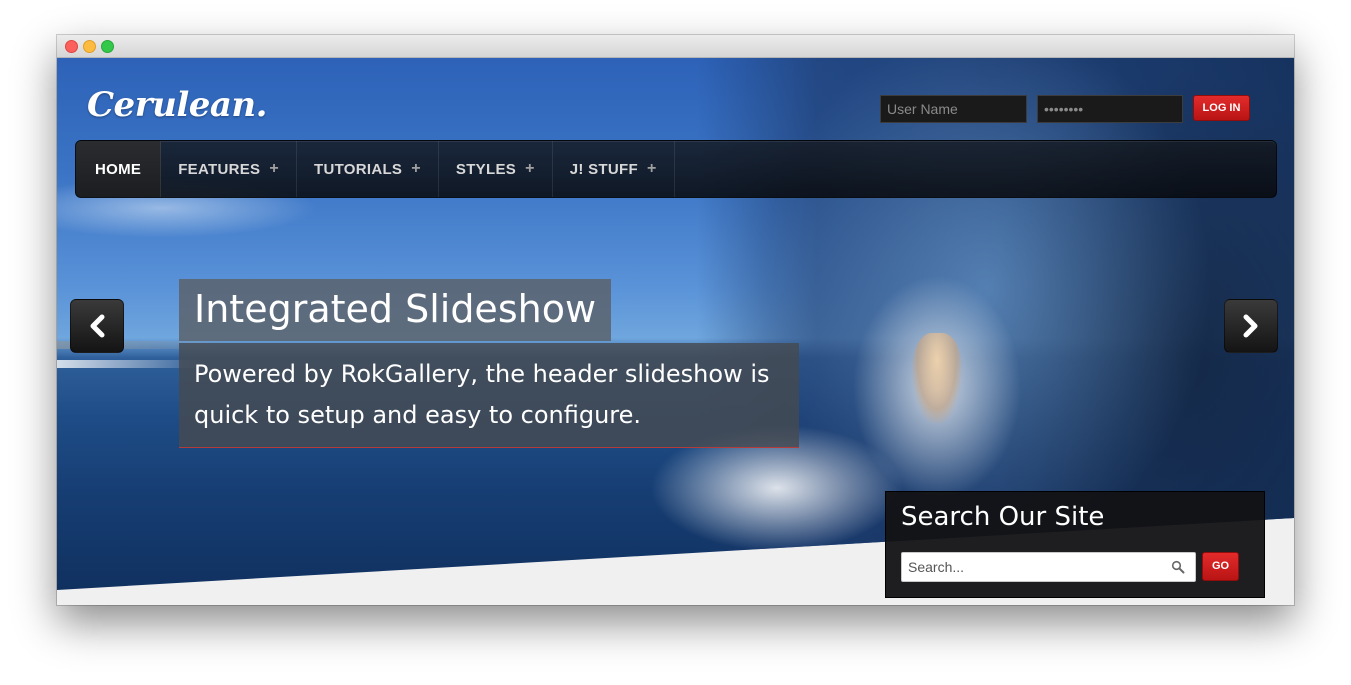  I want to click on nav-item-label: TUTORIALS, so click(358, 169).